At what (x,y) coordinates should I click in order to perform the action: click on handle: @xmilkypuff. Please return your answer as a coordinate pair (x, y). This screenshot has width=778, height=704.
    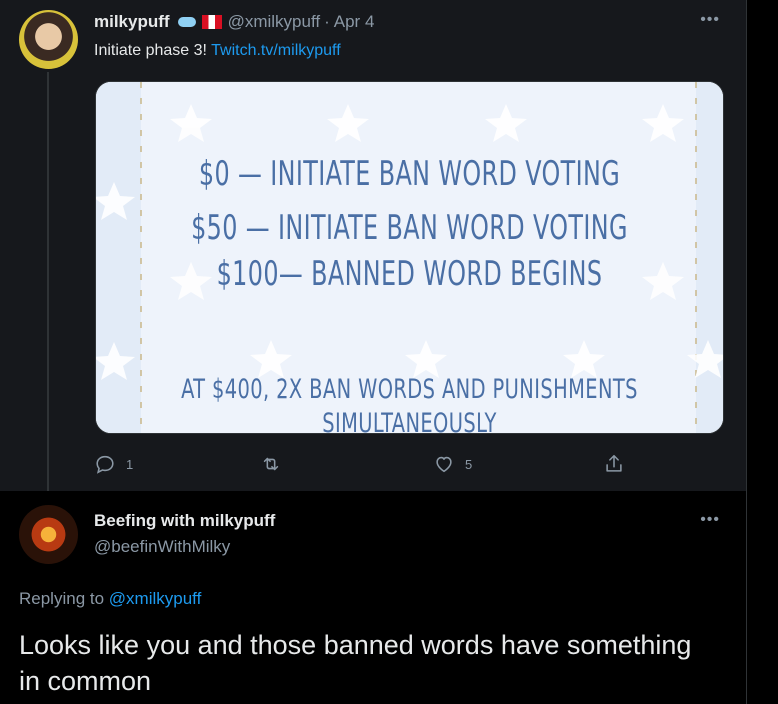
    Looking at the image, I should click on (274, 22).